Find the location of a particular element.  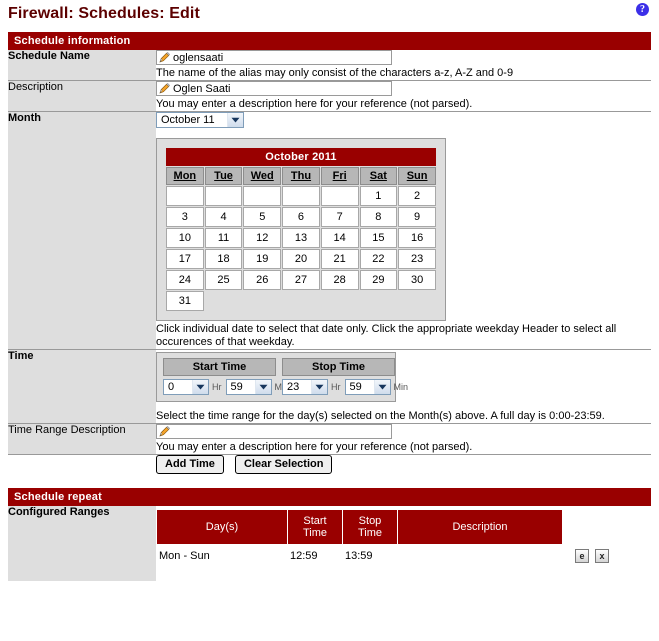

calendar-week-row: 17 18 19 20 21 22 23 is located at coordinates (301, 259).